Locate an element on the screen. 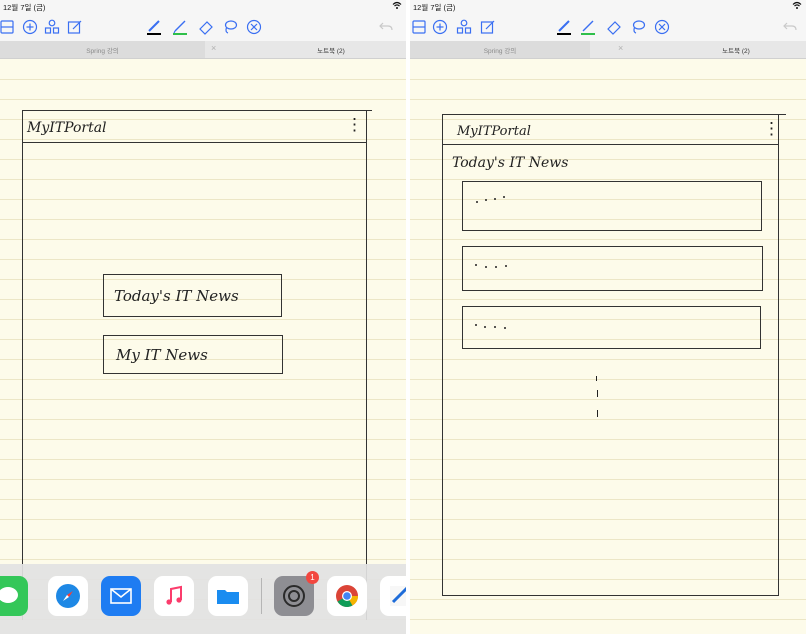 This screenshot has width=806, height=634. todays-it-news-button: Today's IT News is located at coordinates (192, 295).